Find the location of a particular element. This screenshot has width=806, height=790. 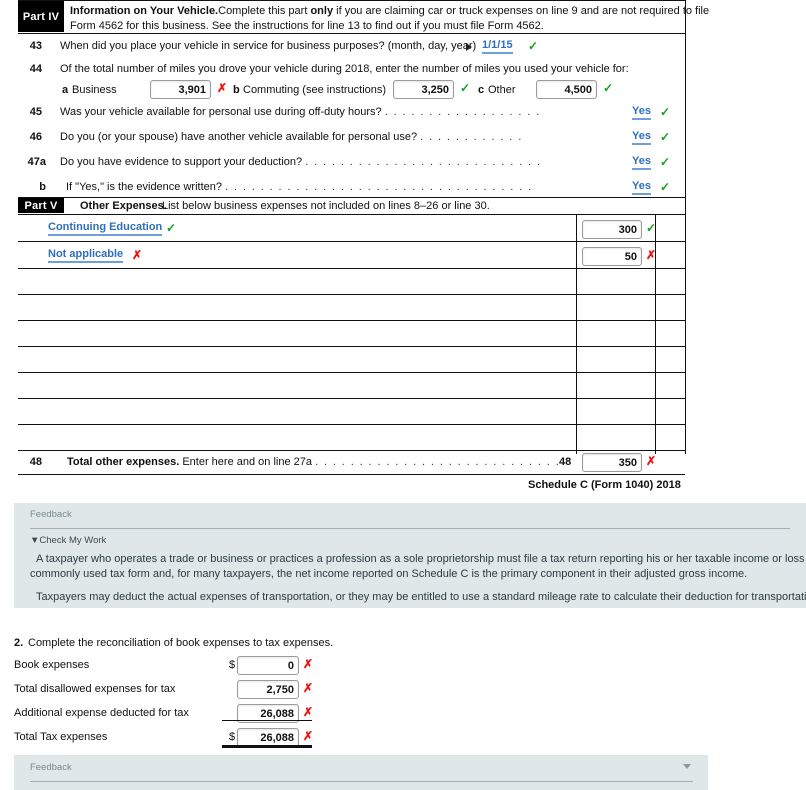

caret-down-icon: ▼ is located at coordinates (35, 540).